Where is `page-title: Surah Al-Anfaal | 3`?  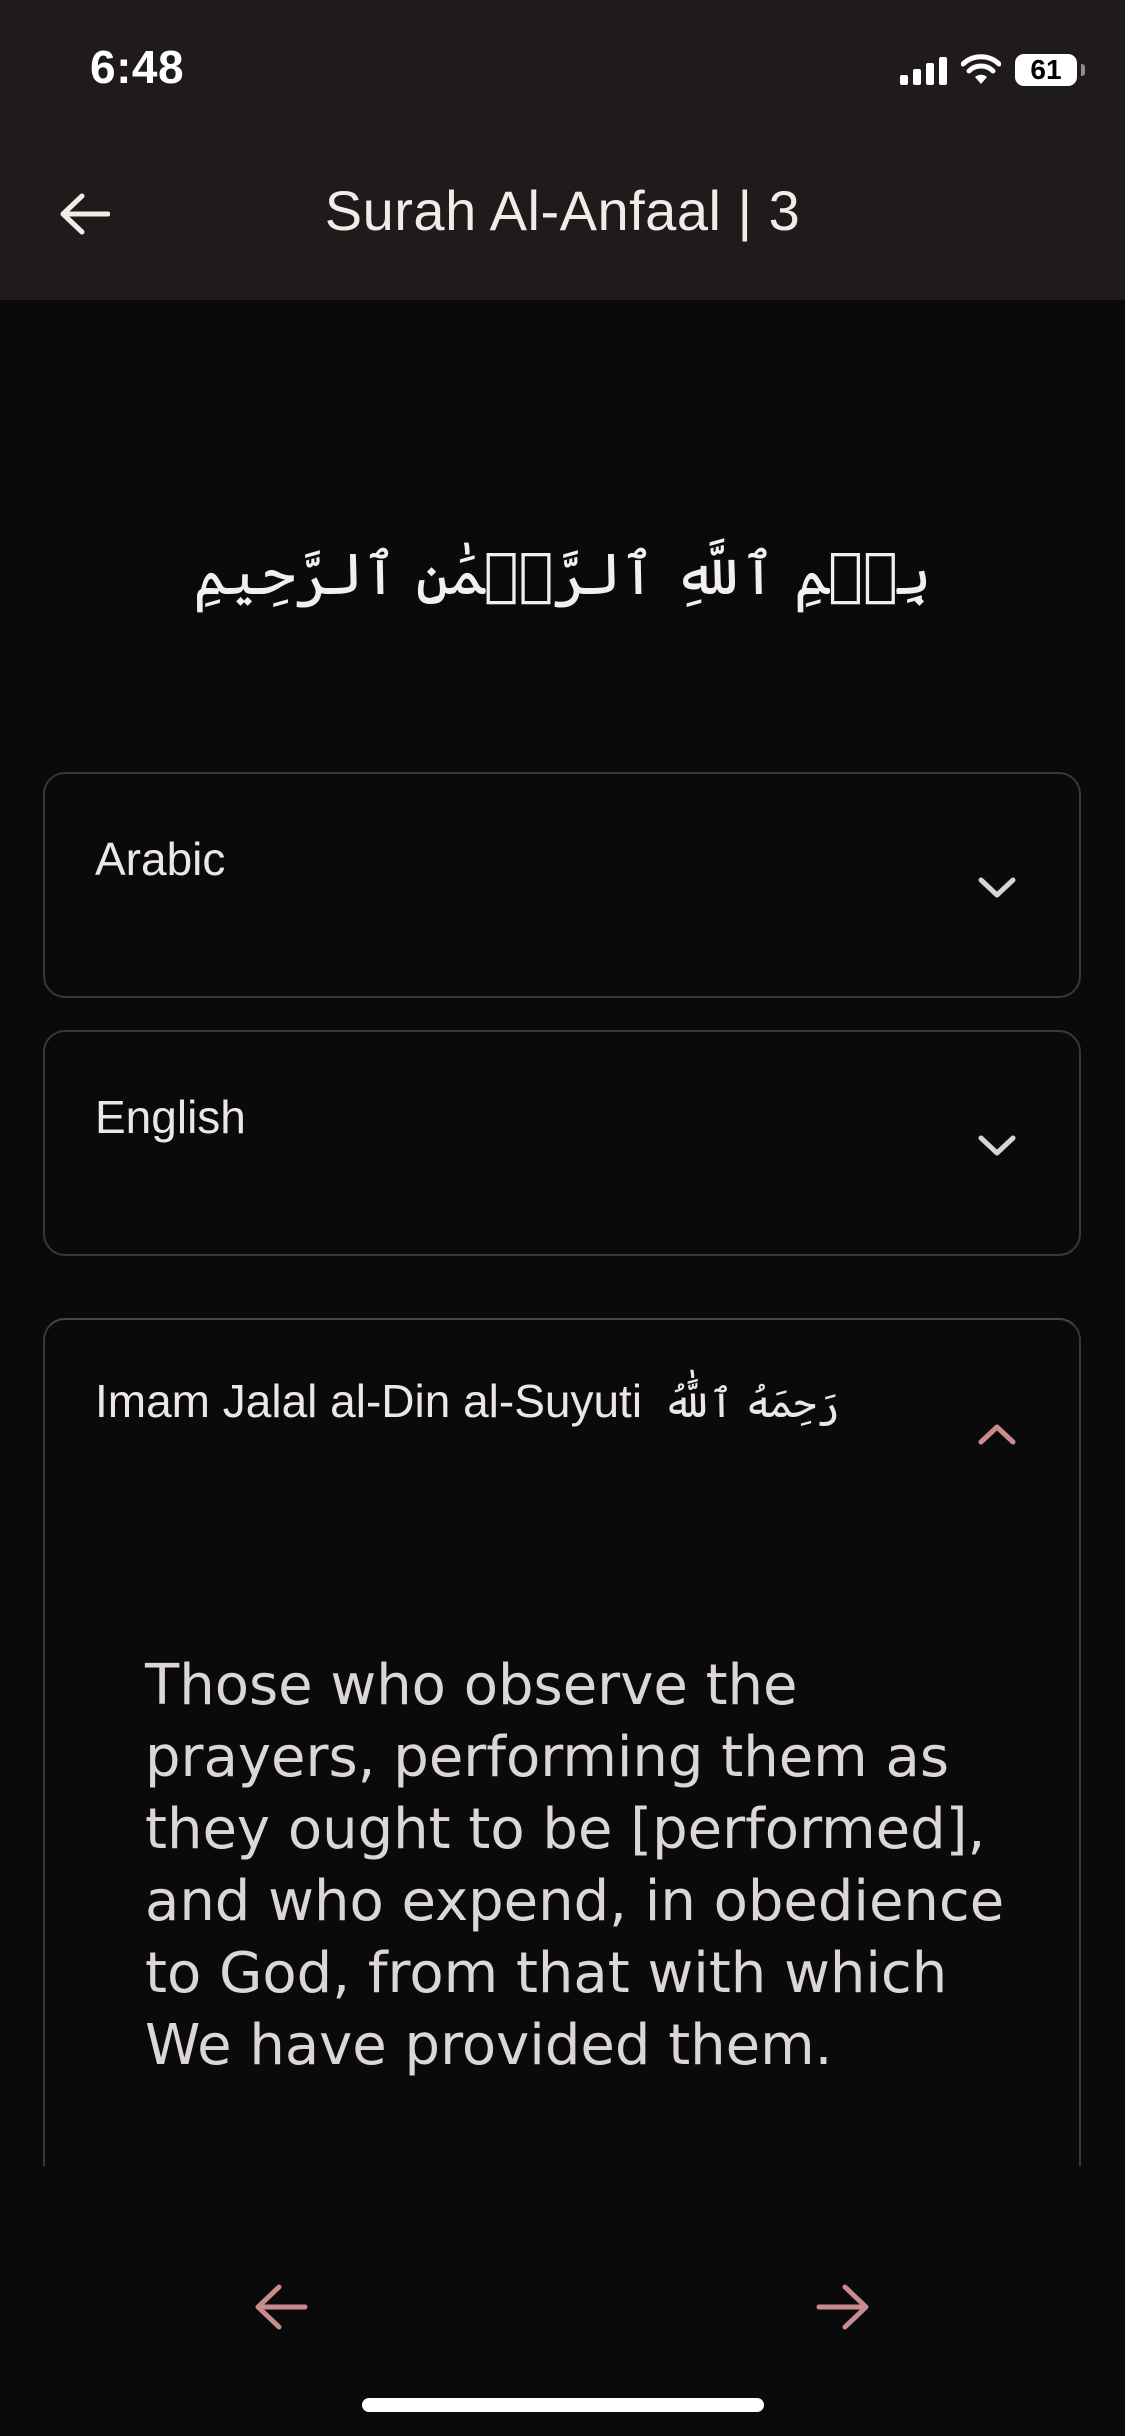
page-title: Surah Al-Anfaal | 3 is located at coordinates (562, 210).